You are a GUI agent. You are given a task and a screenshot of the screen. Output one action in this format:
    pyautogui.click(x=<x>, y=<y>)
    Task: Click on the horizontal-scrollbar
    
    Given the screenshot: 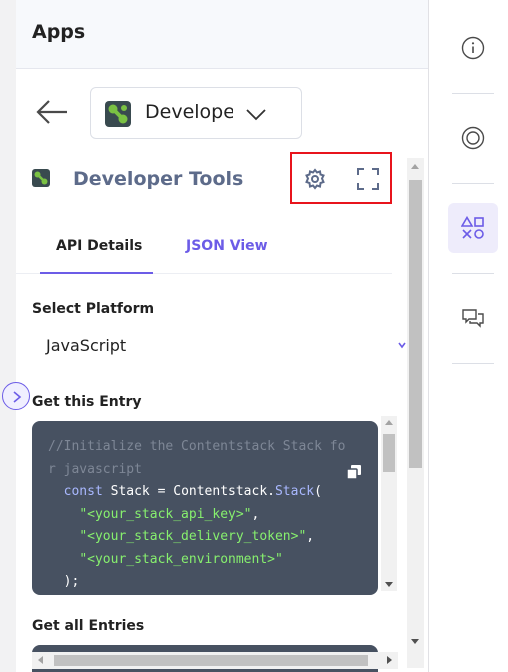 What is the action you would take?
    pyautogui.click(x=215, y=660)
    